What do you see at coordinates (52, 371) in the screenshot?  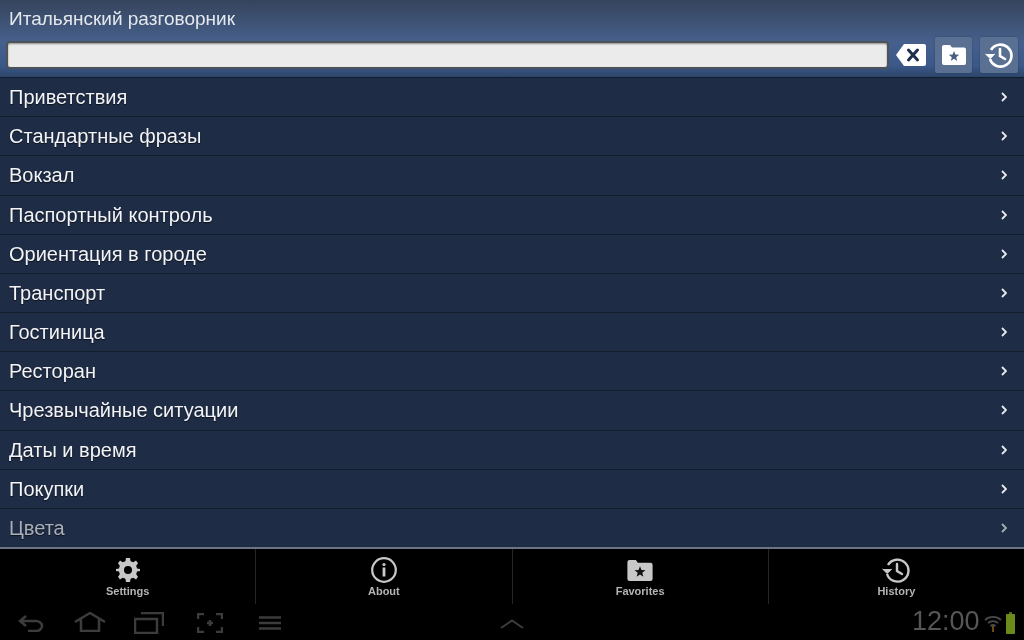 I see `category-label: Ресторан` at bounding box center [52, 371].